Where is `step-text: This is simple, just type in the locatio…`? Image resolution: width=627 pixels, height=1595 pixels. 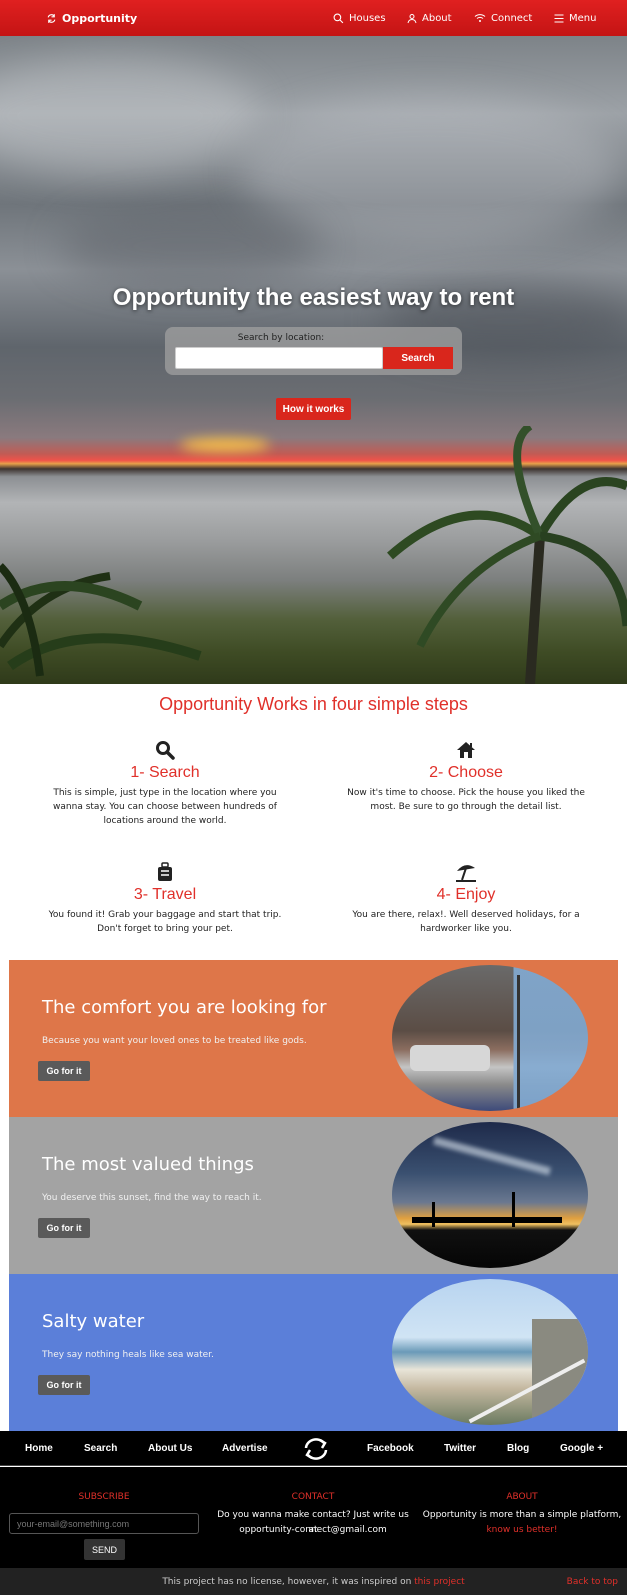 step-text: This is simple, just type in the locatio… is located at coordinates (165, 807).